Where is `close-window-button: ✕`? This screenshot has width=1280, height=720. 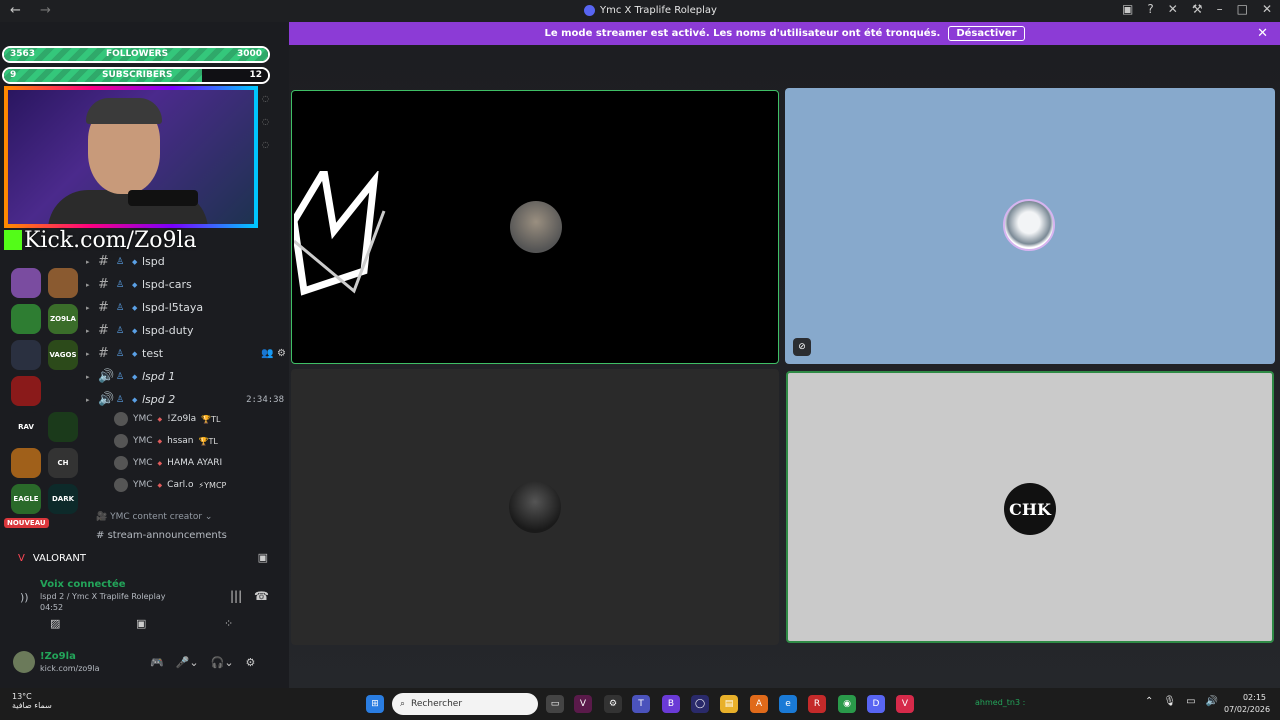
close-window-button: ✕ is located at coordinates (1267, 9).